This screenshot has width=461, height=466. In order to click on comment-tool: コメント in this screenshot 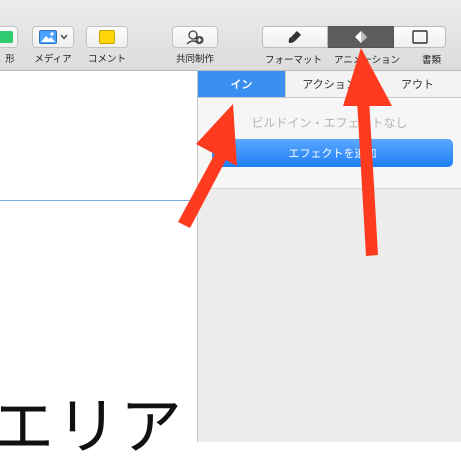, I will do `click(107, 45)`.